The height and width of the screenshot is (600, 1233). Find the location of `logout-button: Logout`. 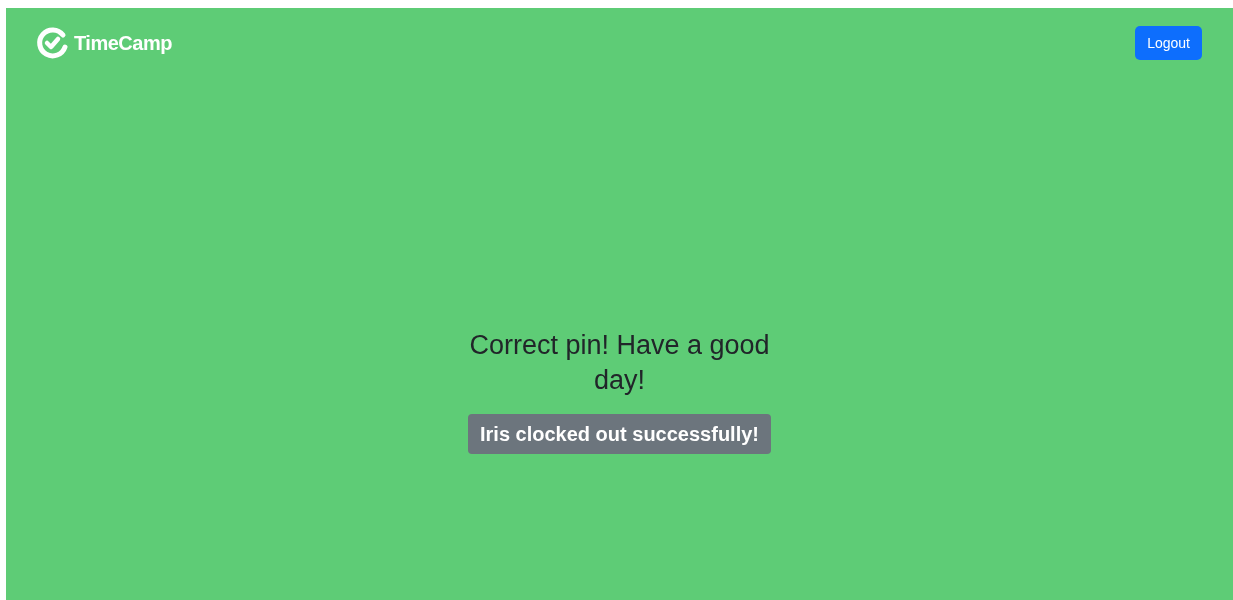

logout-button: Logout is located at coordinates (1168, 43).